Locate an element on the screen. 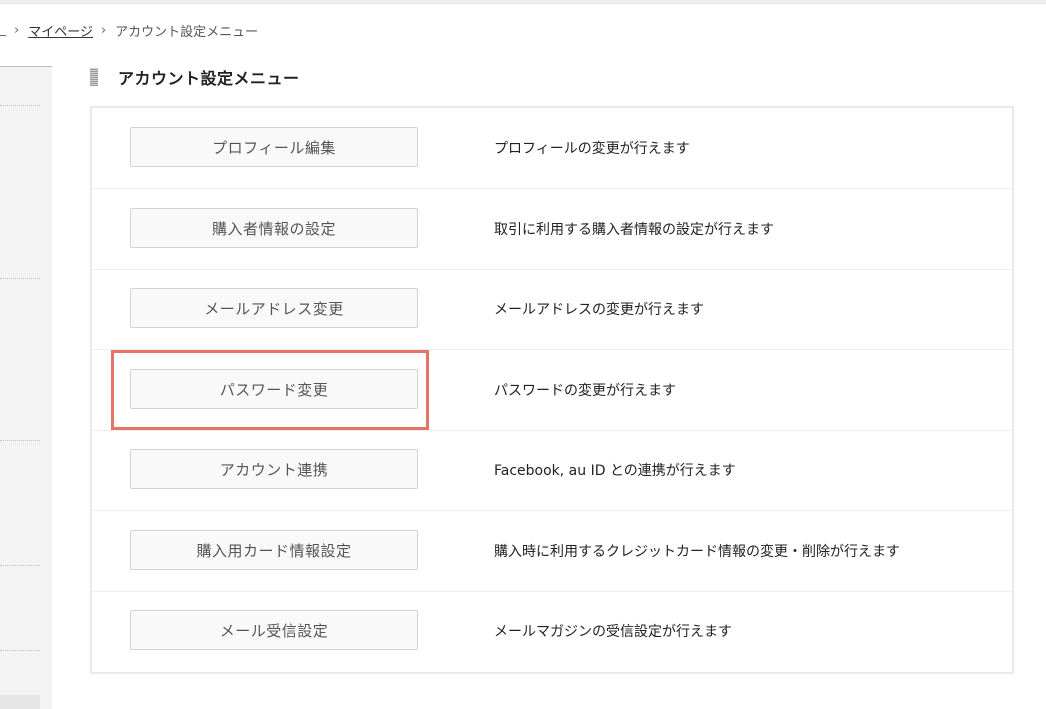 The image size is (1046, 709). menu-row-account-link: アカウント連携 Facebook, au ID との連携が行えます is located at coordinates (552, 470).